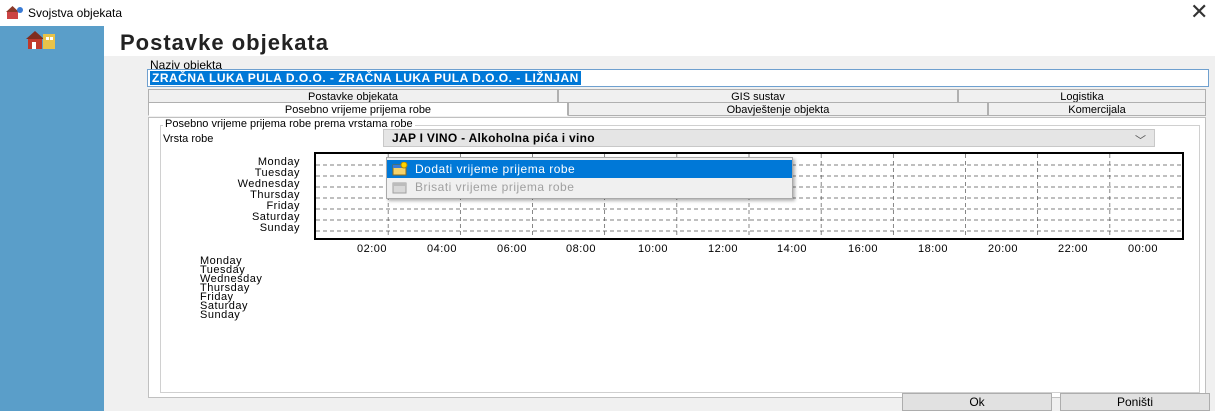  What do you see at coordinates (512, 249) in the screenshot?
I see `time-label: 06:00` at bounding box center [512, 249].